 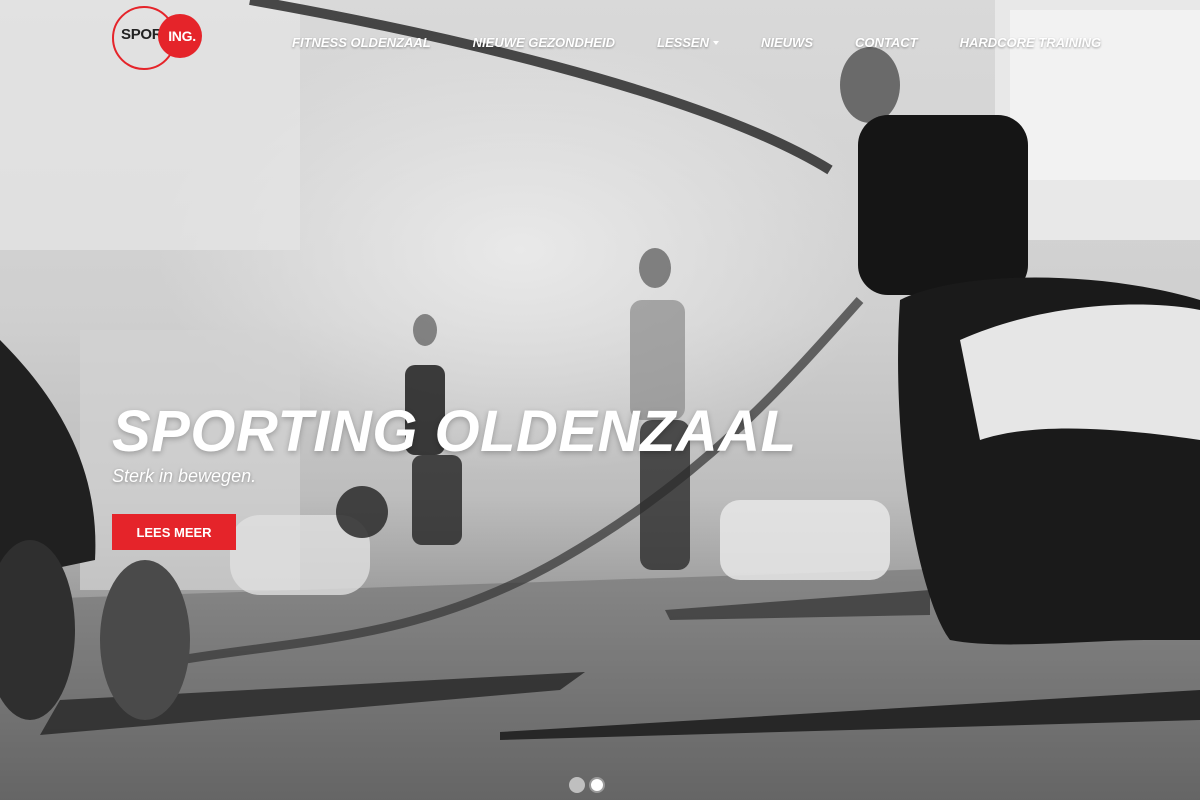 What do you see at coordinates (454, 431) in the screenshot?
I see `hero-title: SPORTING OLDENZAAL` at bounding box center [454, 431].